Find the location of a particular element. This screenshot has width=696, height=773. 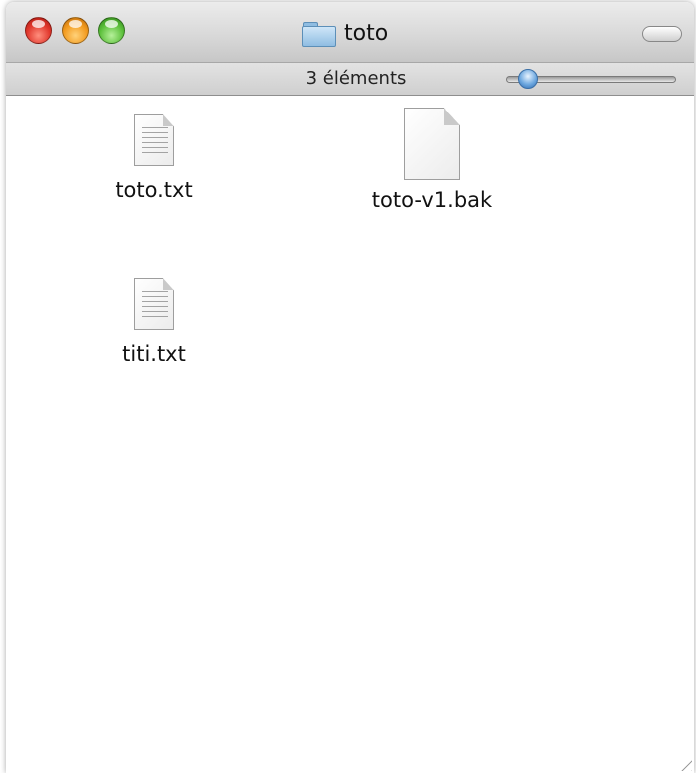

window-title-group: toto is located at coordinates (345, 34).